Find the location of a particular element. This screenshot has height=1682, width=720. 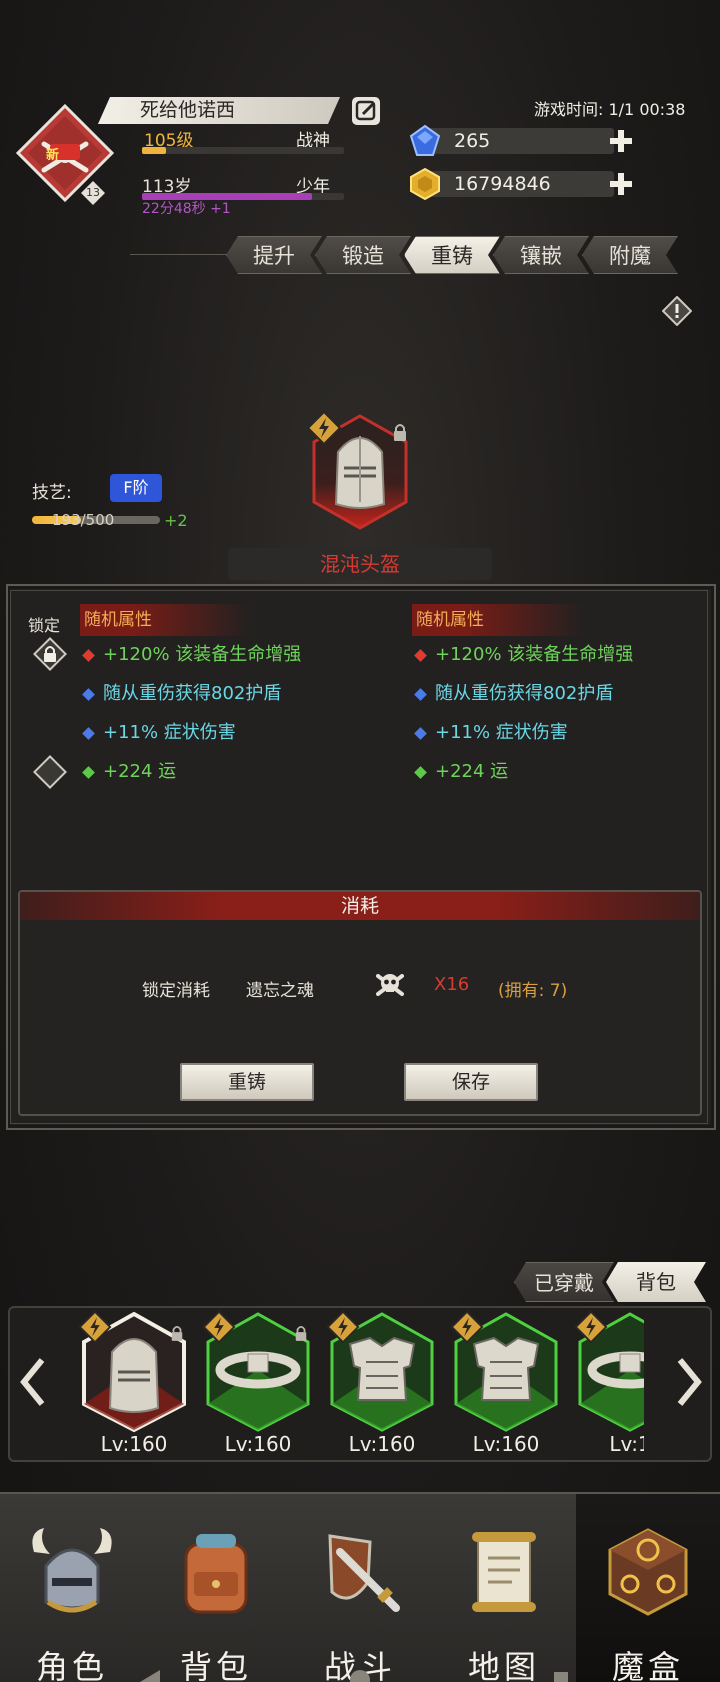

save-button: 保存 is located at coordinates (471, 1082).